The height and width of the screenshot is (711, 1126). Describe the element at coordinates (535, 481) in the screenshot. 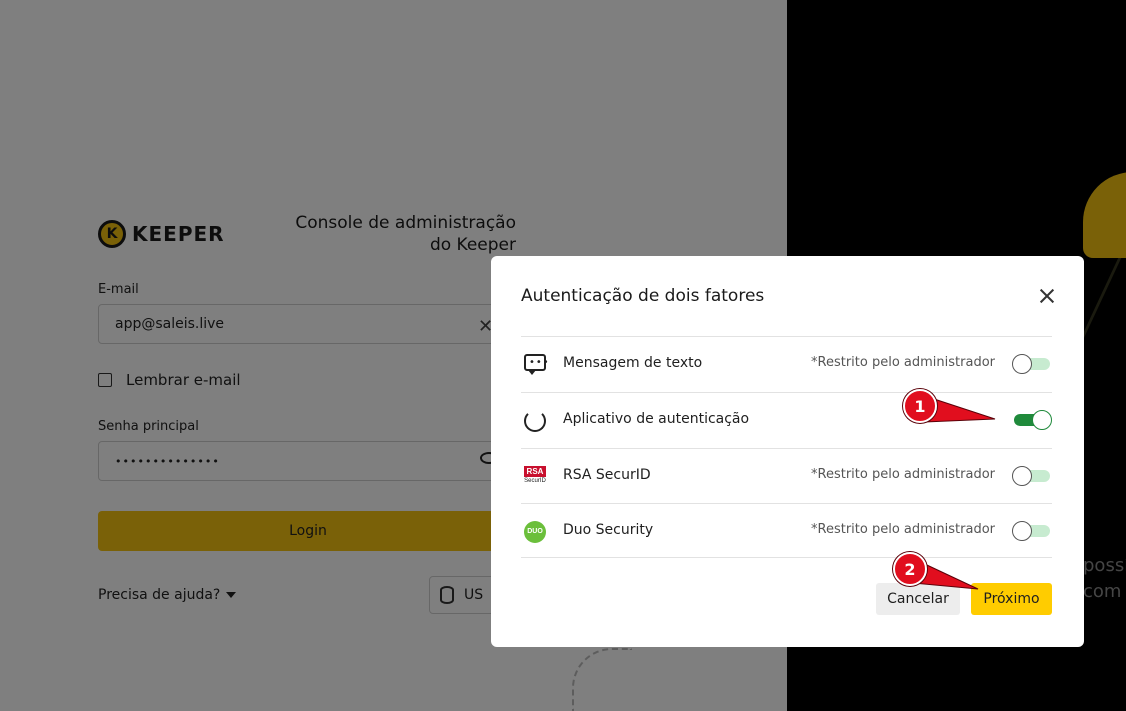

I see `rsa-icon-subtext: SecurID` at that location.